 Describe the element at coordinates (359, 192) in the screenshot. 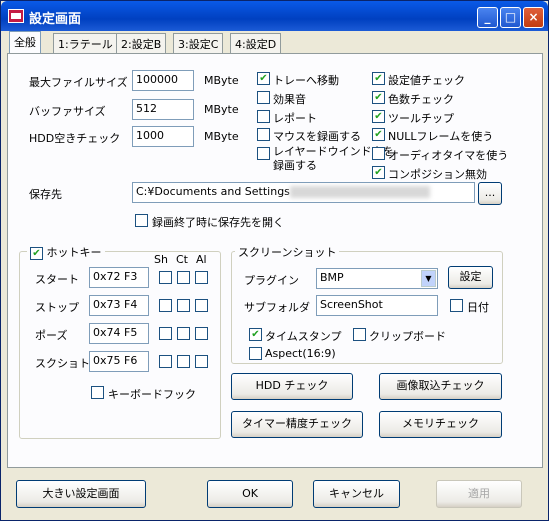

I see `blurred-path-segment` at that location.